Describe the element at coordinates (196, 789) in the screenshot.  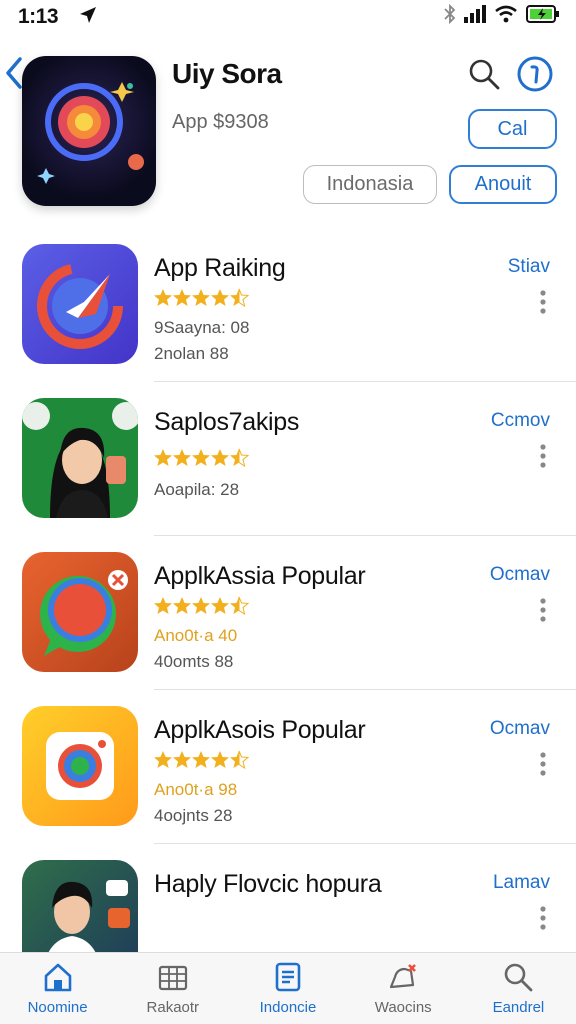
I see `app-meta-1: Ano0t·a 98` at that location.